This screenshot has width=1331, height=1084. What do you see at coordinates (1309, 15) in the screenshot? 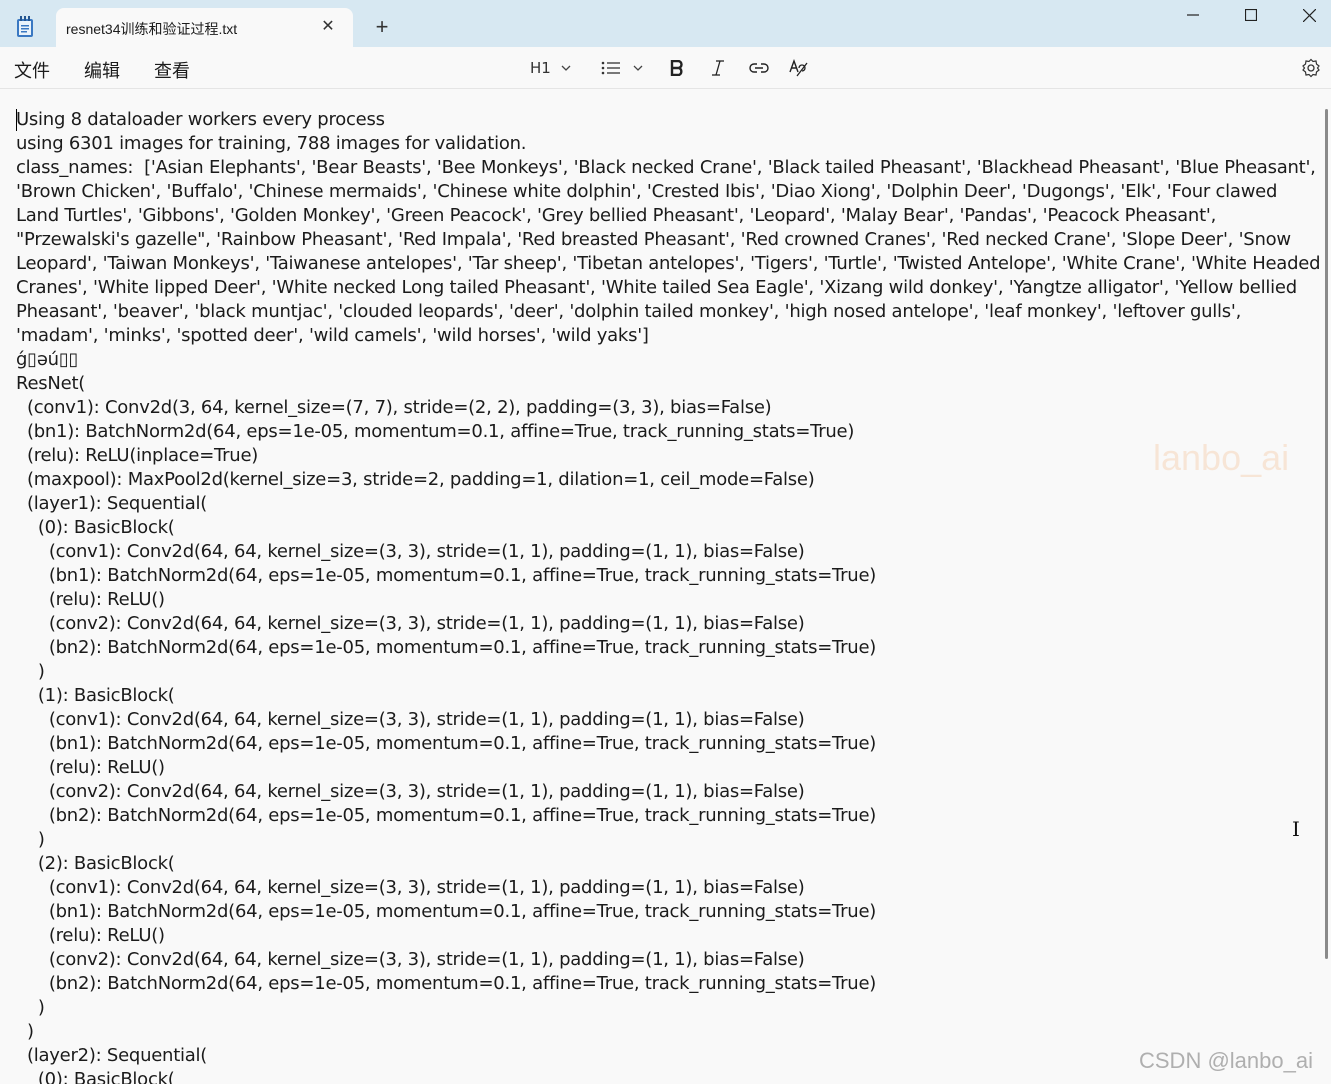
I see `close-icon` at bounding box center [1309, 15].